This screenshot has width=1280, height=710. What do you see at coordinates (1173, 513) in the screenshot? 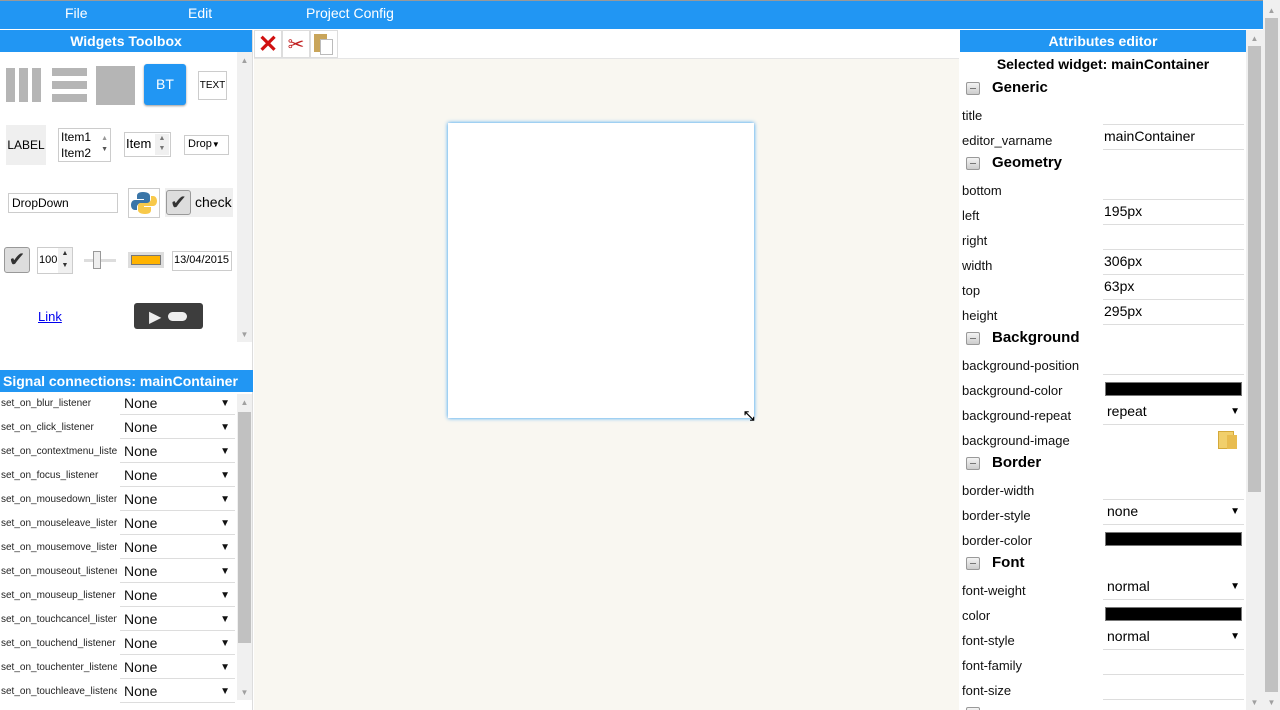
I see `border-style-select: none ▼` at bounding box center [1173, 513].